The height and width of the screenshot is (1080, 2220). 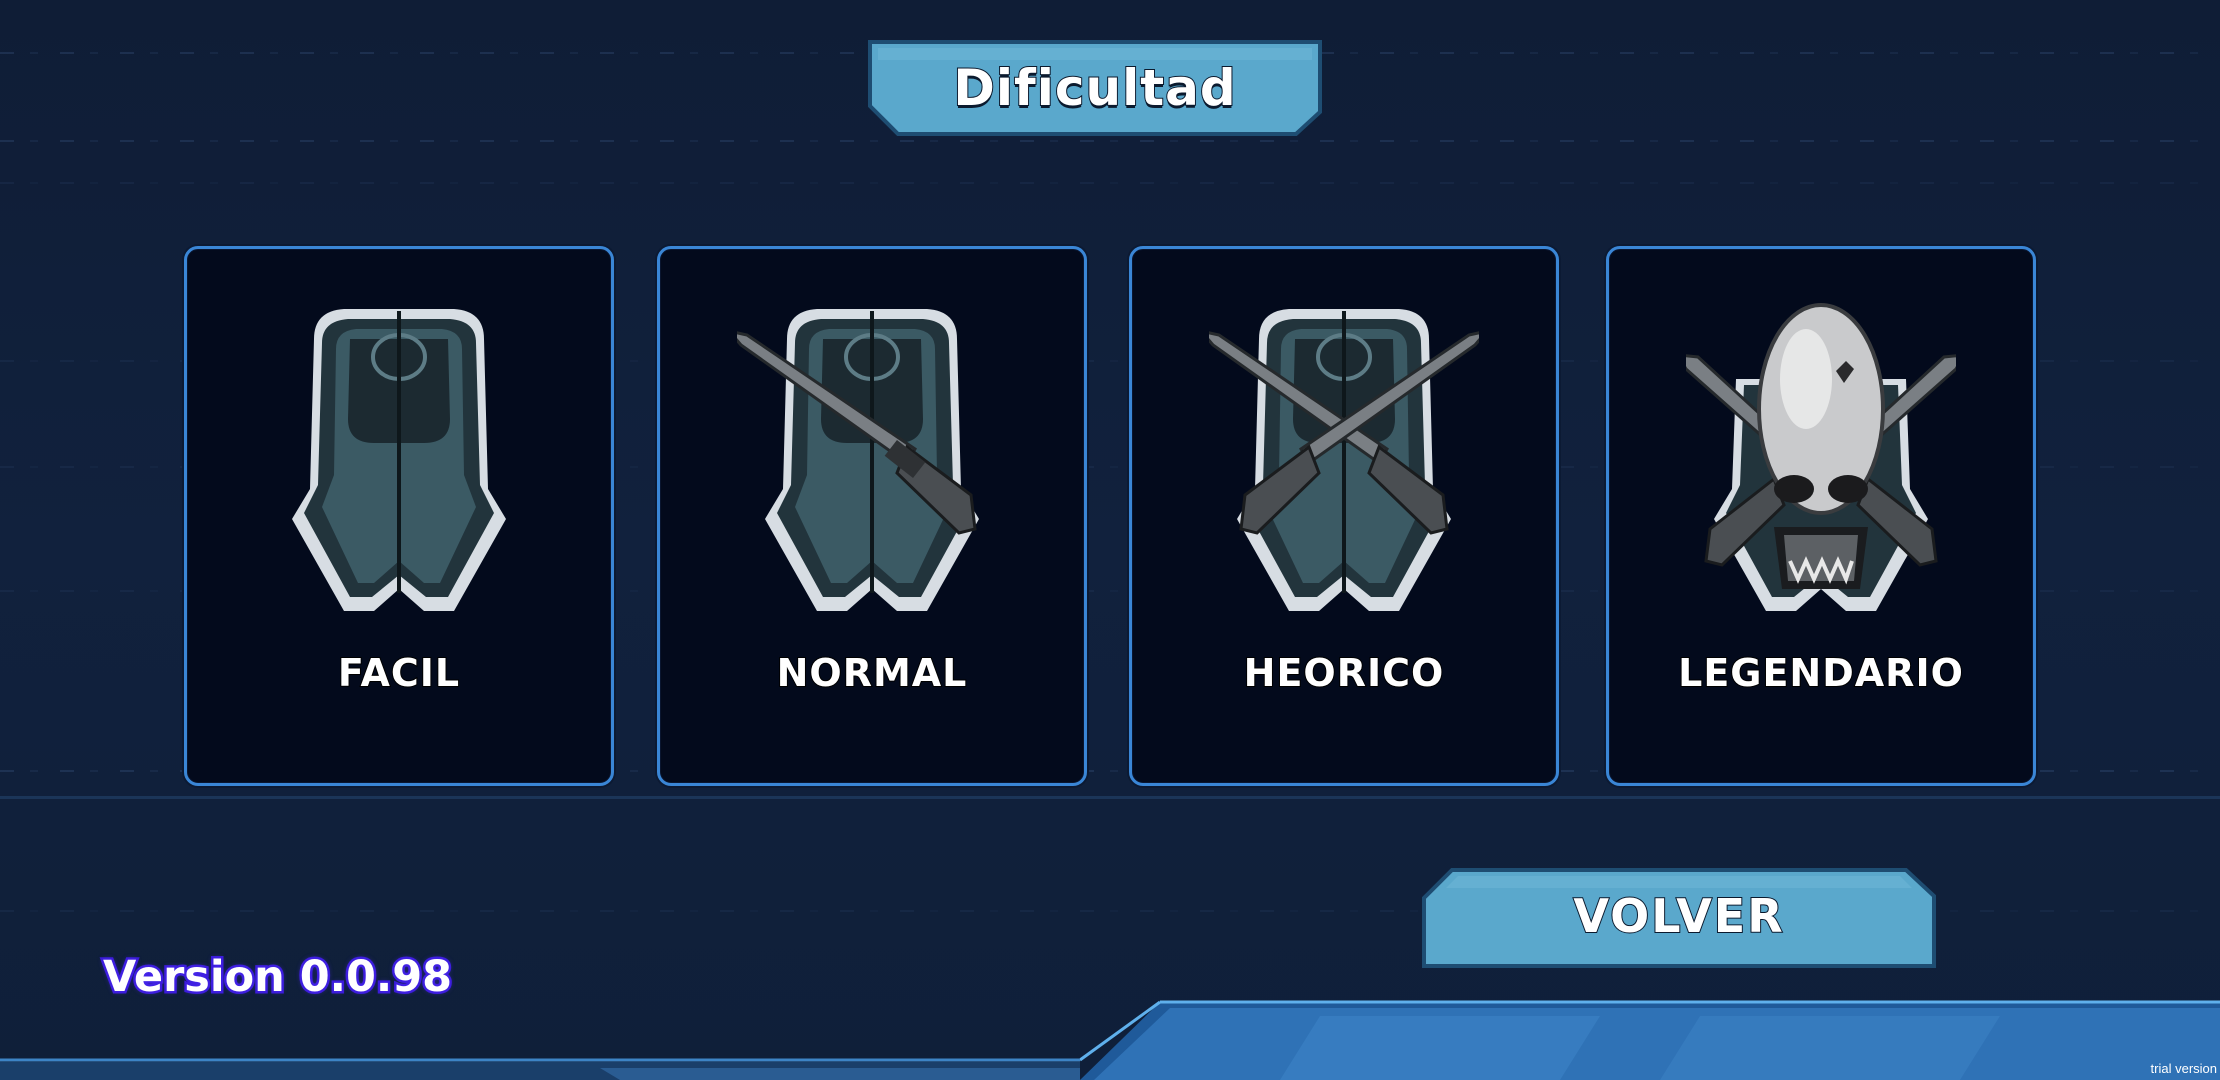 What do you see at coordinates (1110, 797) in the screenshot?
I see `background-divider` at bounding box center [1110, 797].